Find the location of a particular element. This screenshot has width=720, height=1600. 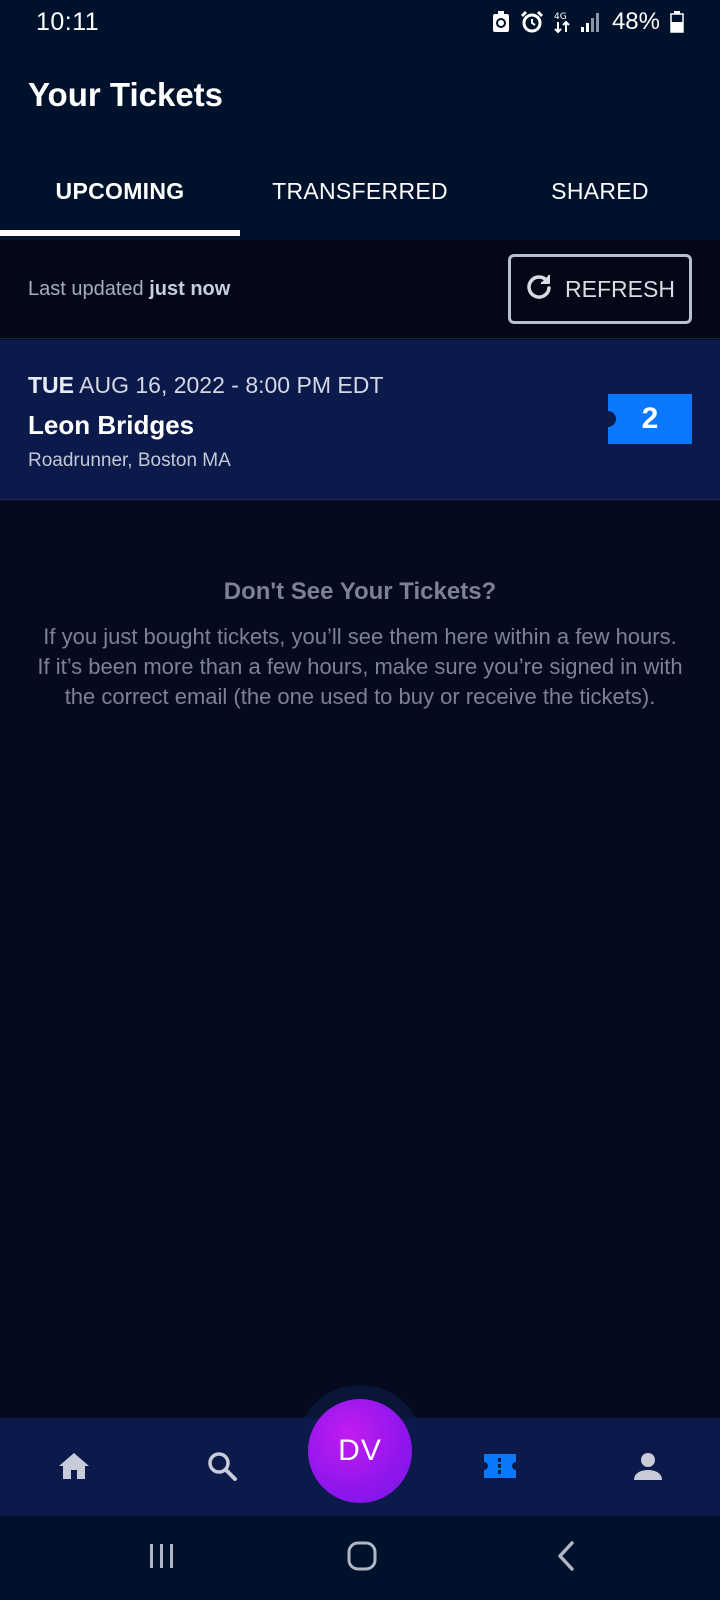

person-icon is located at coordinates (648, 1468).